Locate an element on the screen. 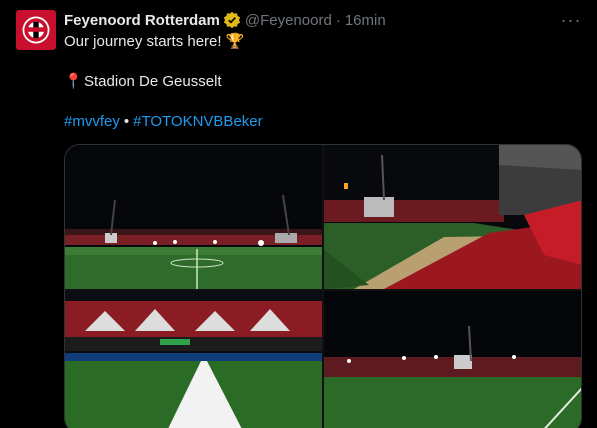 This screenshot has height=428, width=597. hashtag-link: #mvvfey is located at coordinates (92, 121).